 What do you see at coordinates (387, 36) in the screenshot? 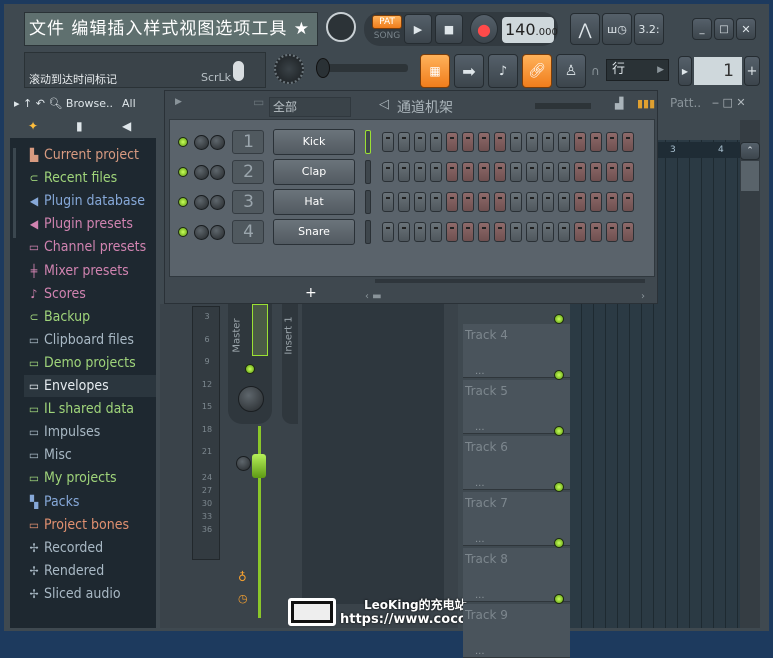
I see `song-mode-button: SONG` at bounding box center [387, 36].